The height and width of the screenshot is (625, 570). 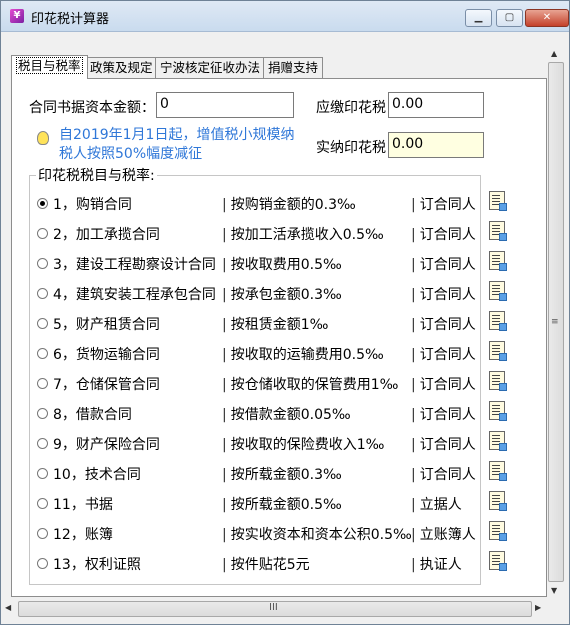 I want to click on rate-row: 13，权利证照 按件贴花5元 执证人, so click(x=274, y=562).